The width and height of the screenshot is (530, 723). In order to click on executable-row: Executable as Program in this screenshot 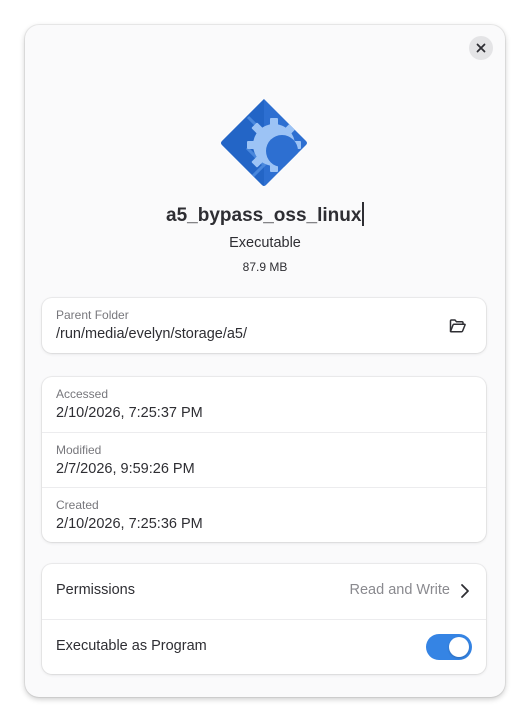, I will do `click(264, 646)`.